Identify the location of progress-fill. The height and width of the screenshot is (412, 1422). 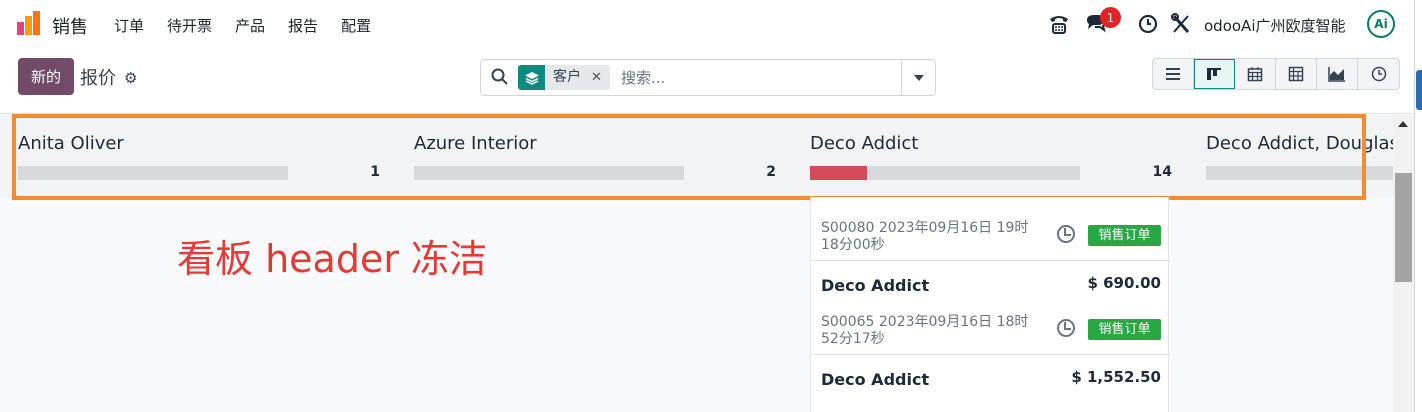
(838, 173).